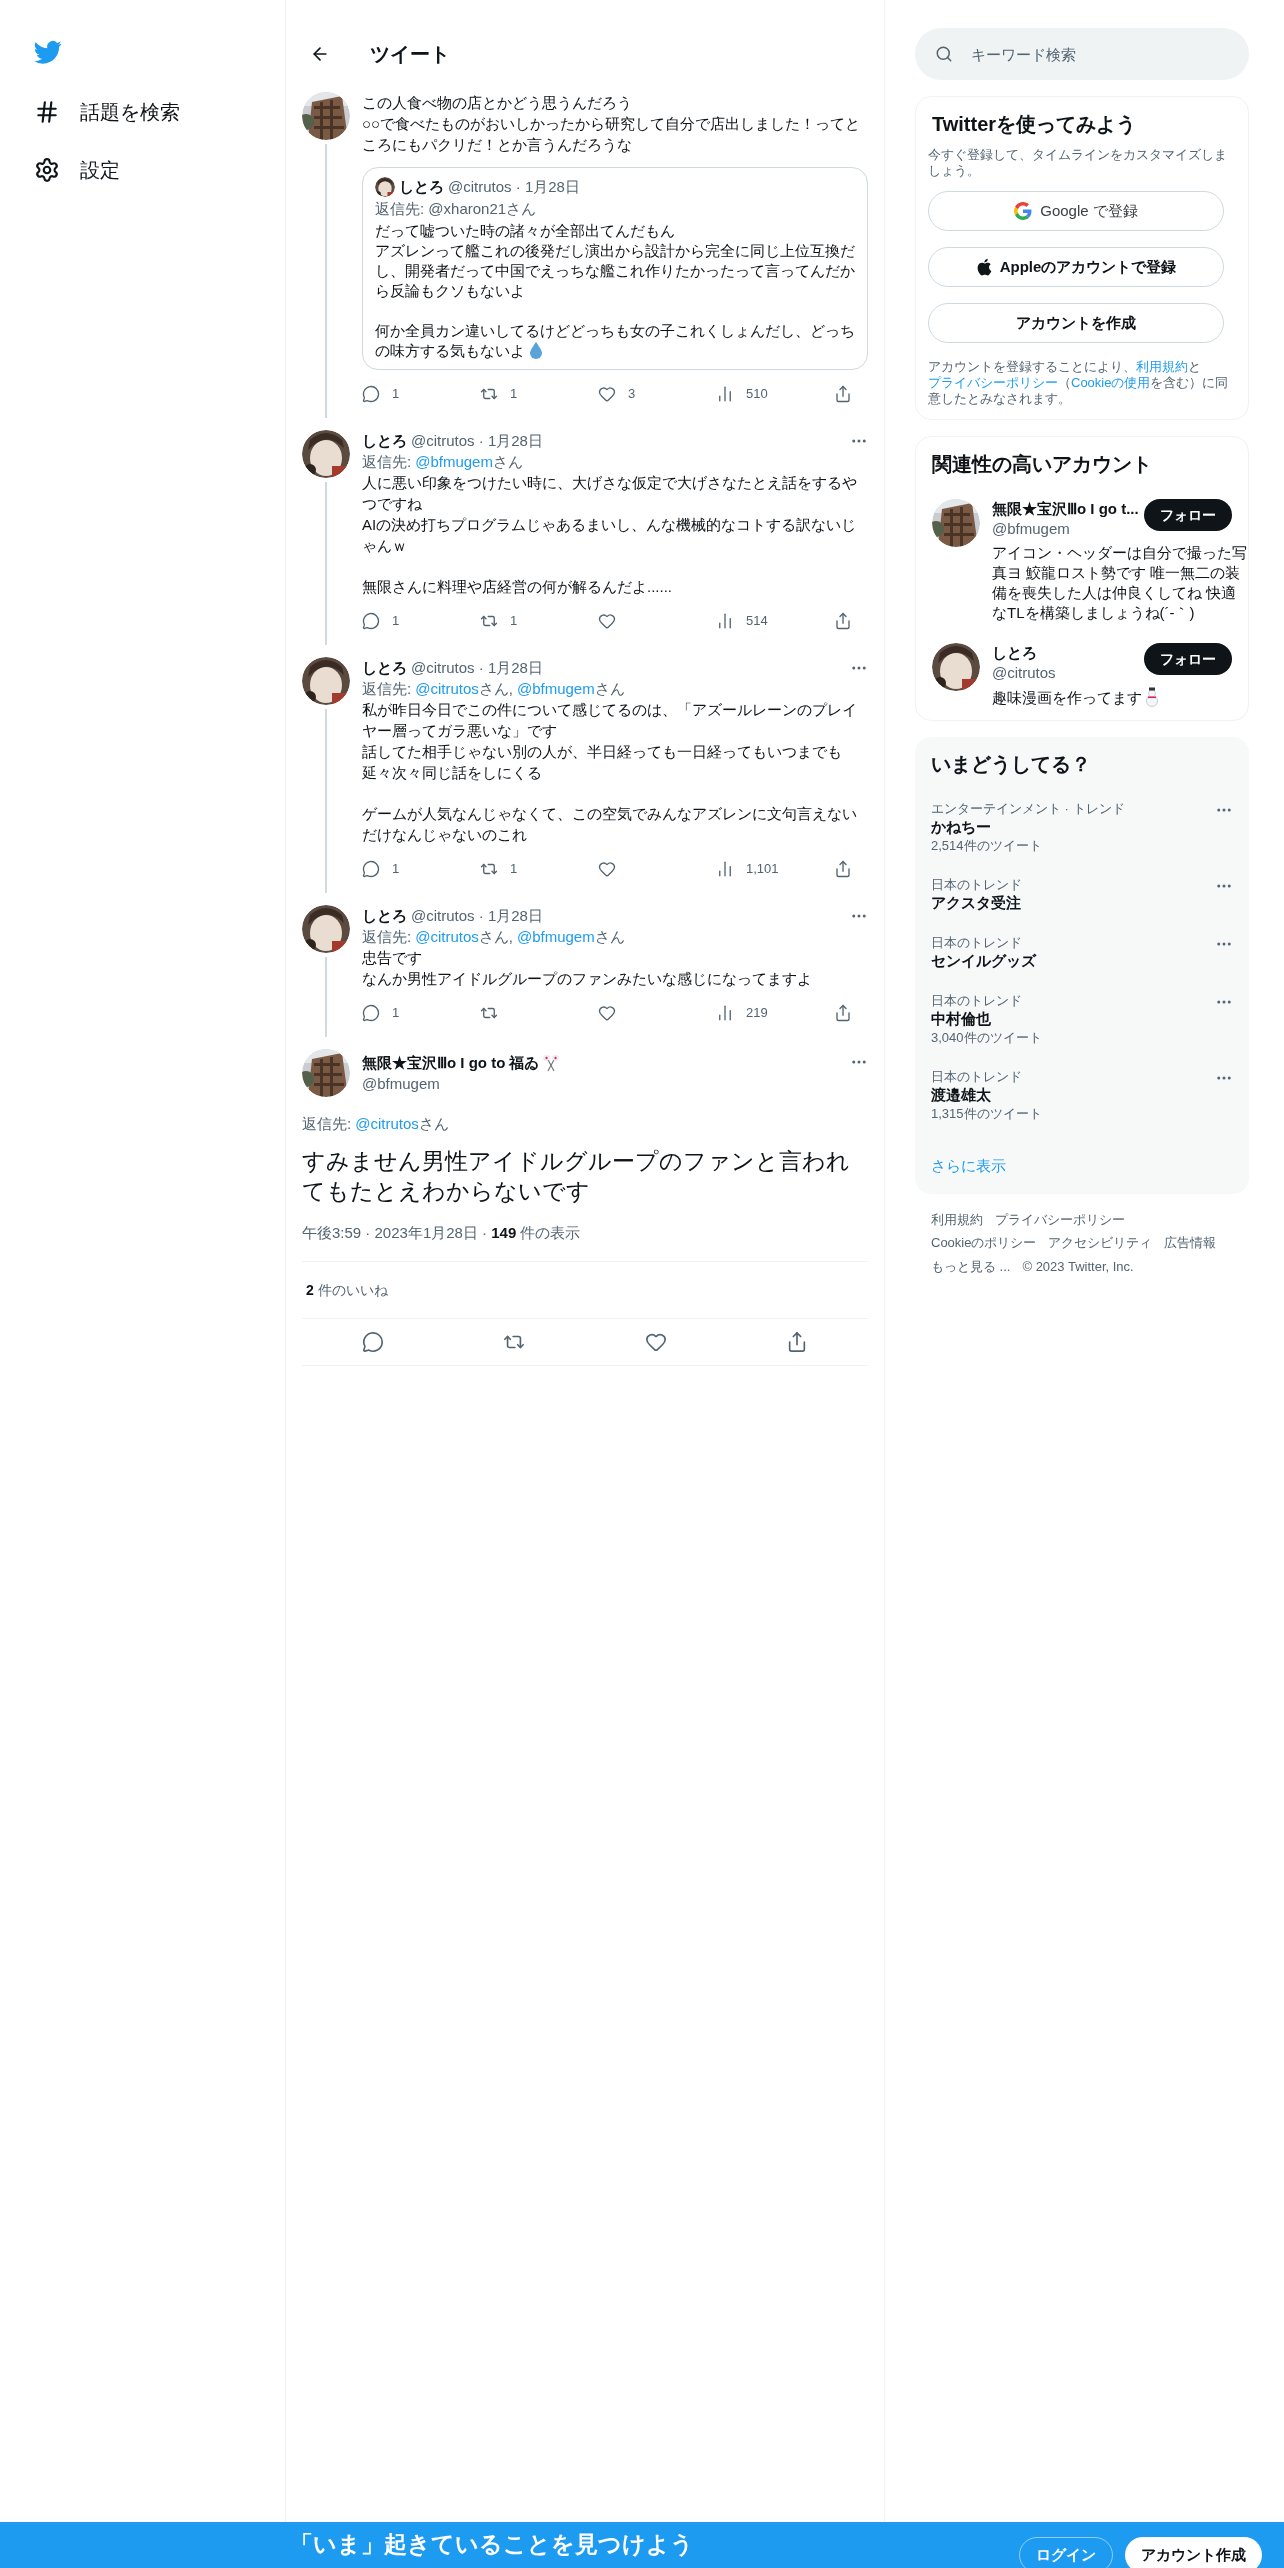 The image size is (1284, 2568). What do you see at coordinates (1193, 2552) in the screenshot?
I see `signup-button: アカウント作成` at bounding box center [1193, 2552].